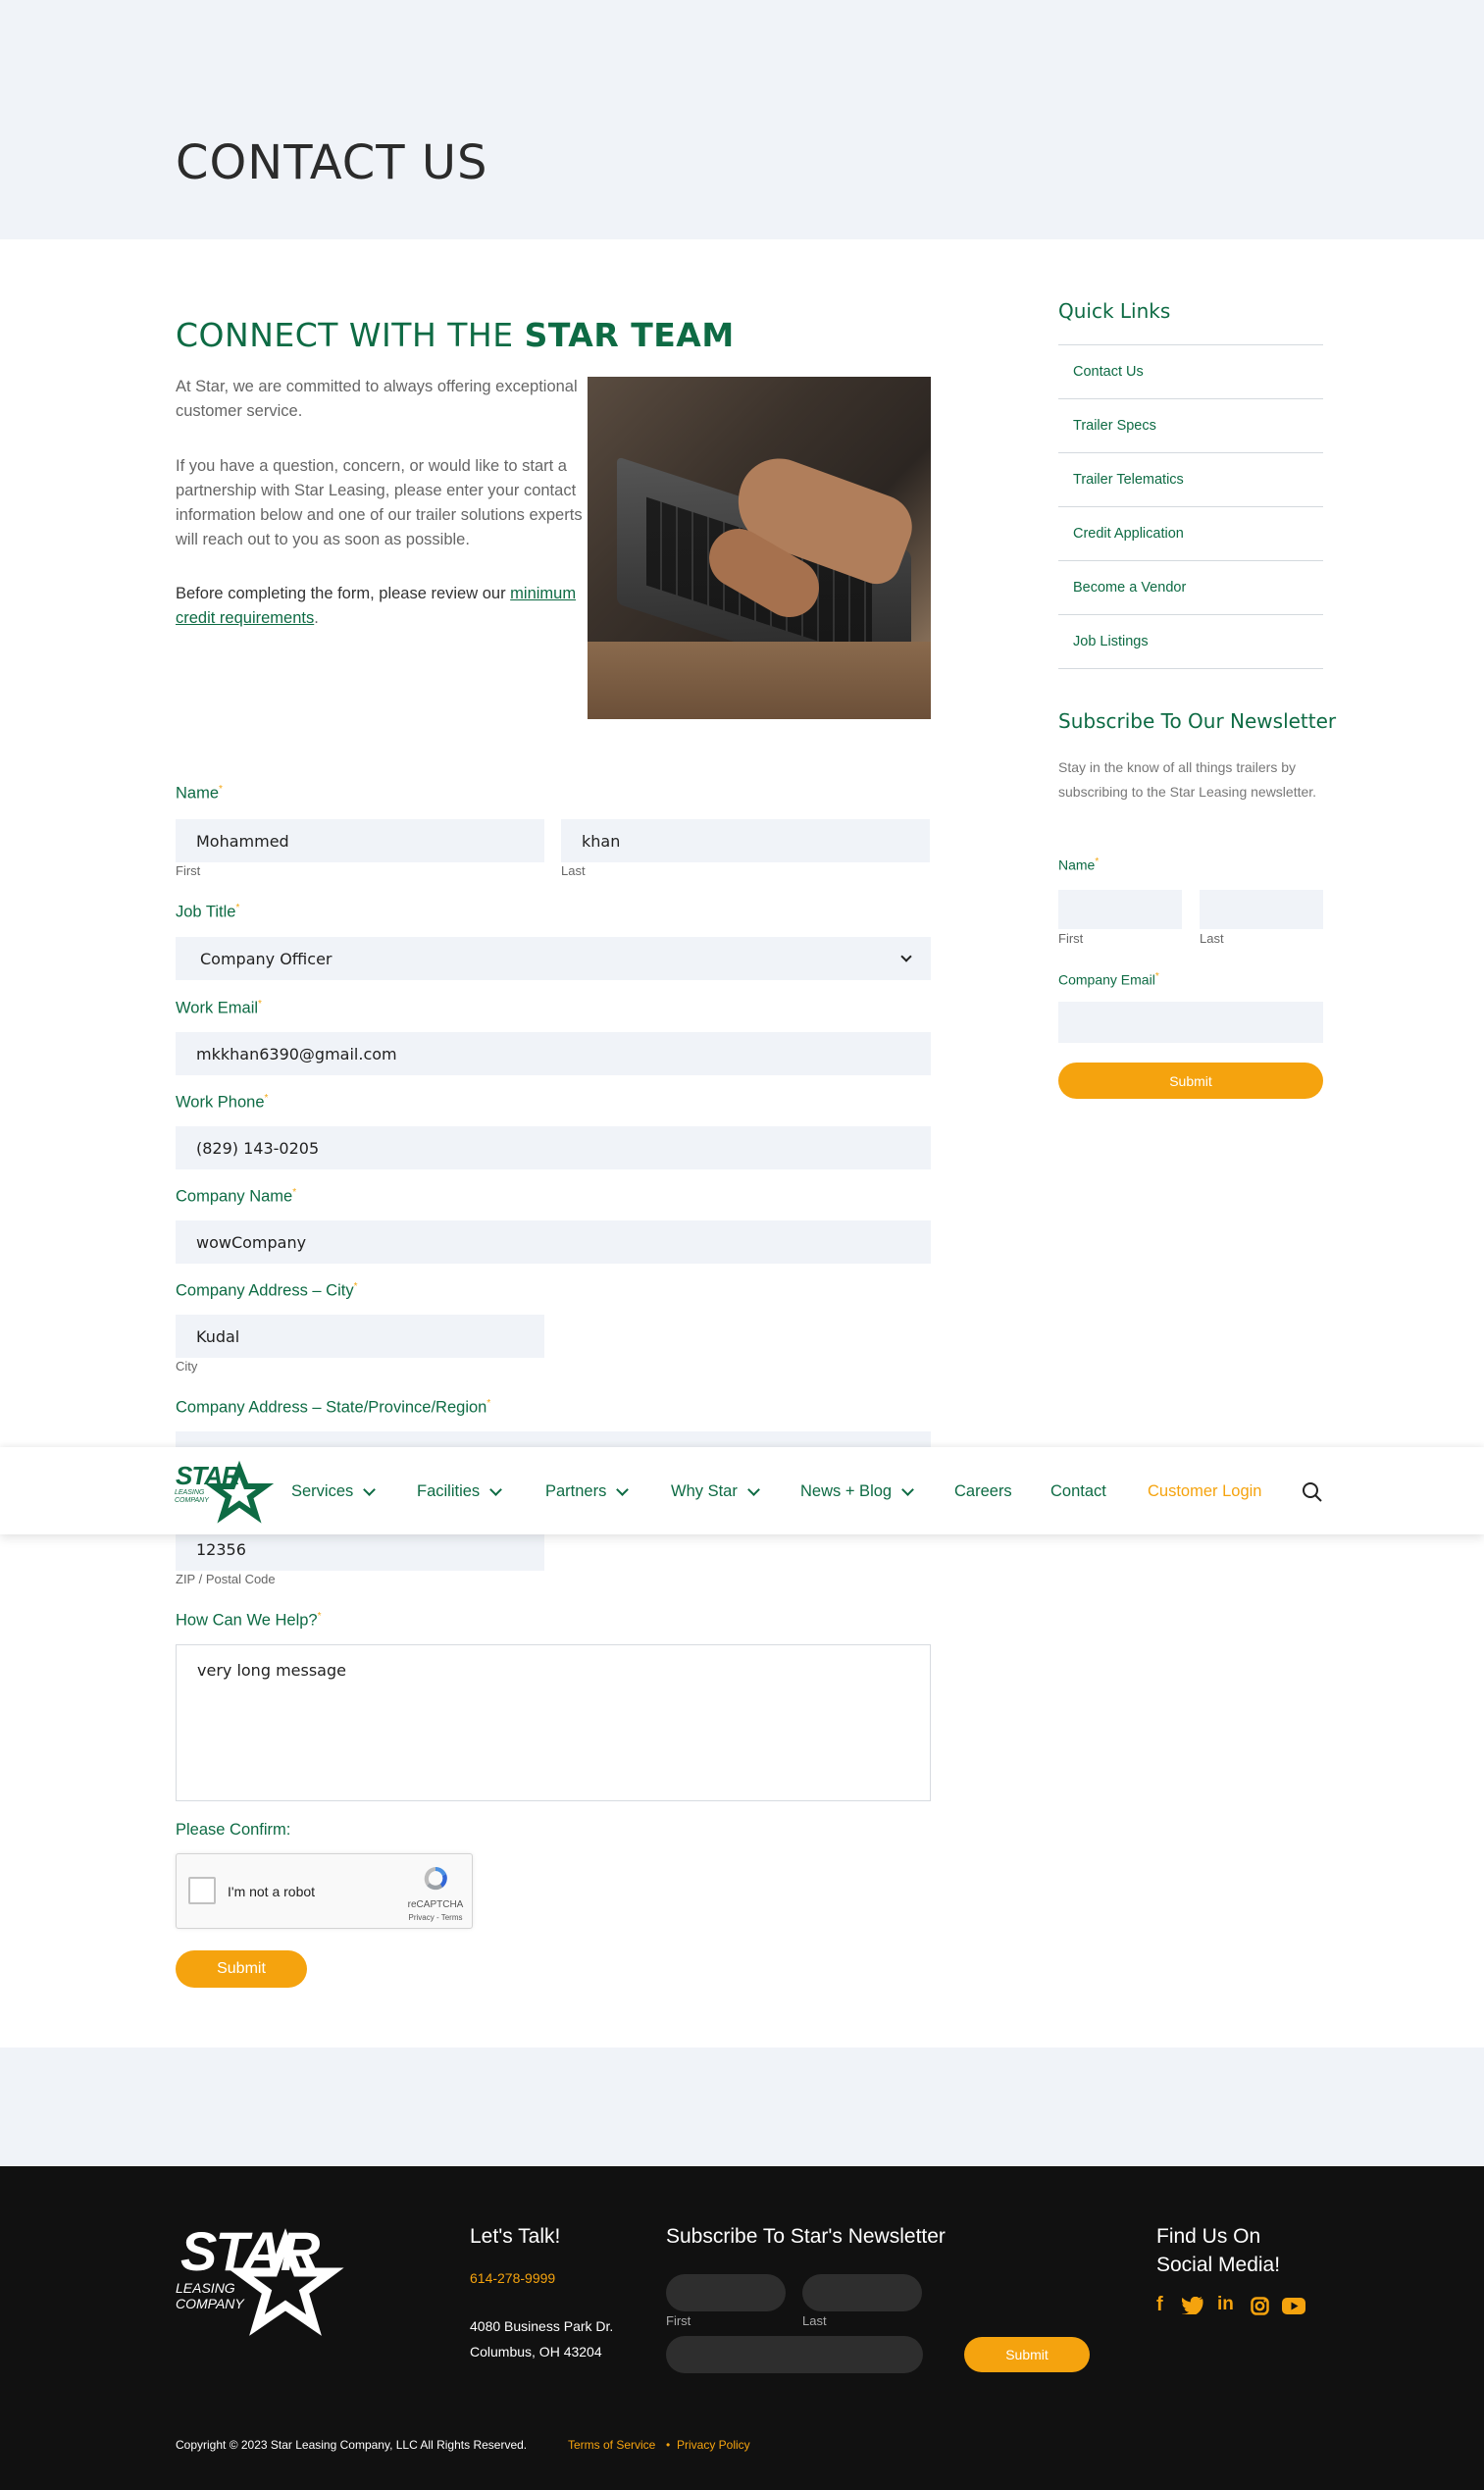 This screenshot has height=2490, width=1484. Describe the element at coordinates (573, 870) in the screenshot. I see `last-sublabel: Last` at that location.